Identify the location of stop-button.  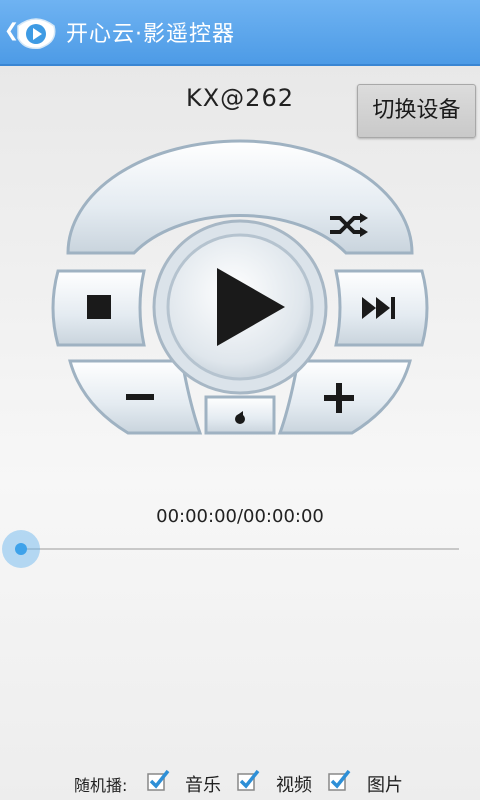
(98, 308).